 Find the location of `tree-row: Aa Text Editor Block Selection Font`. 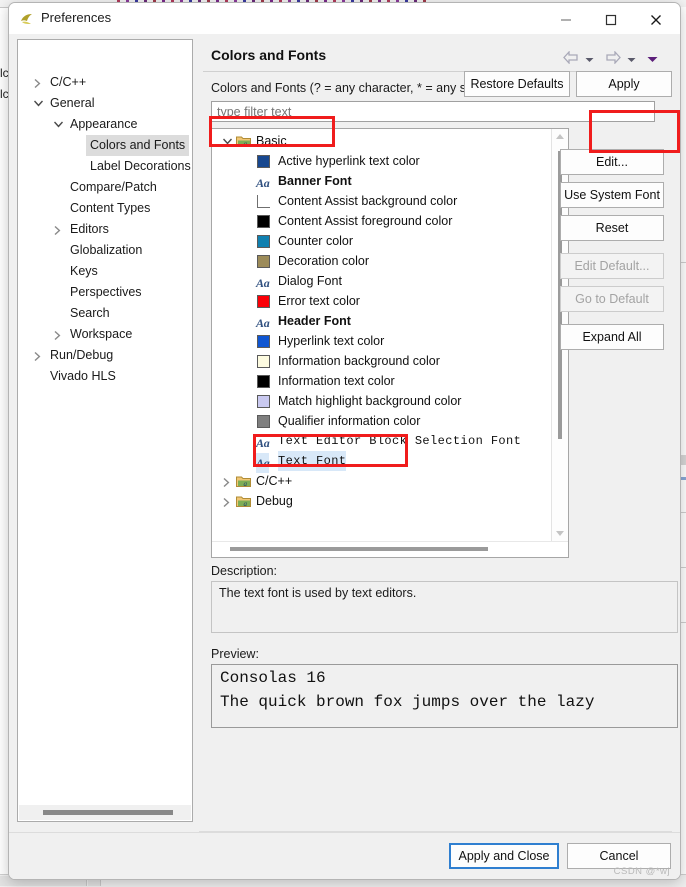

tree-row: Aa Text Editor Block Selection Font is located at coordinates (381, 441).